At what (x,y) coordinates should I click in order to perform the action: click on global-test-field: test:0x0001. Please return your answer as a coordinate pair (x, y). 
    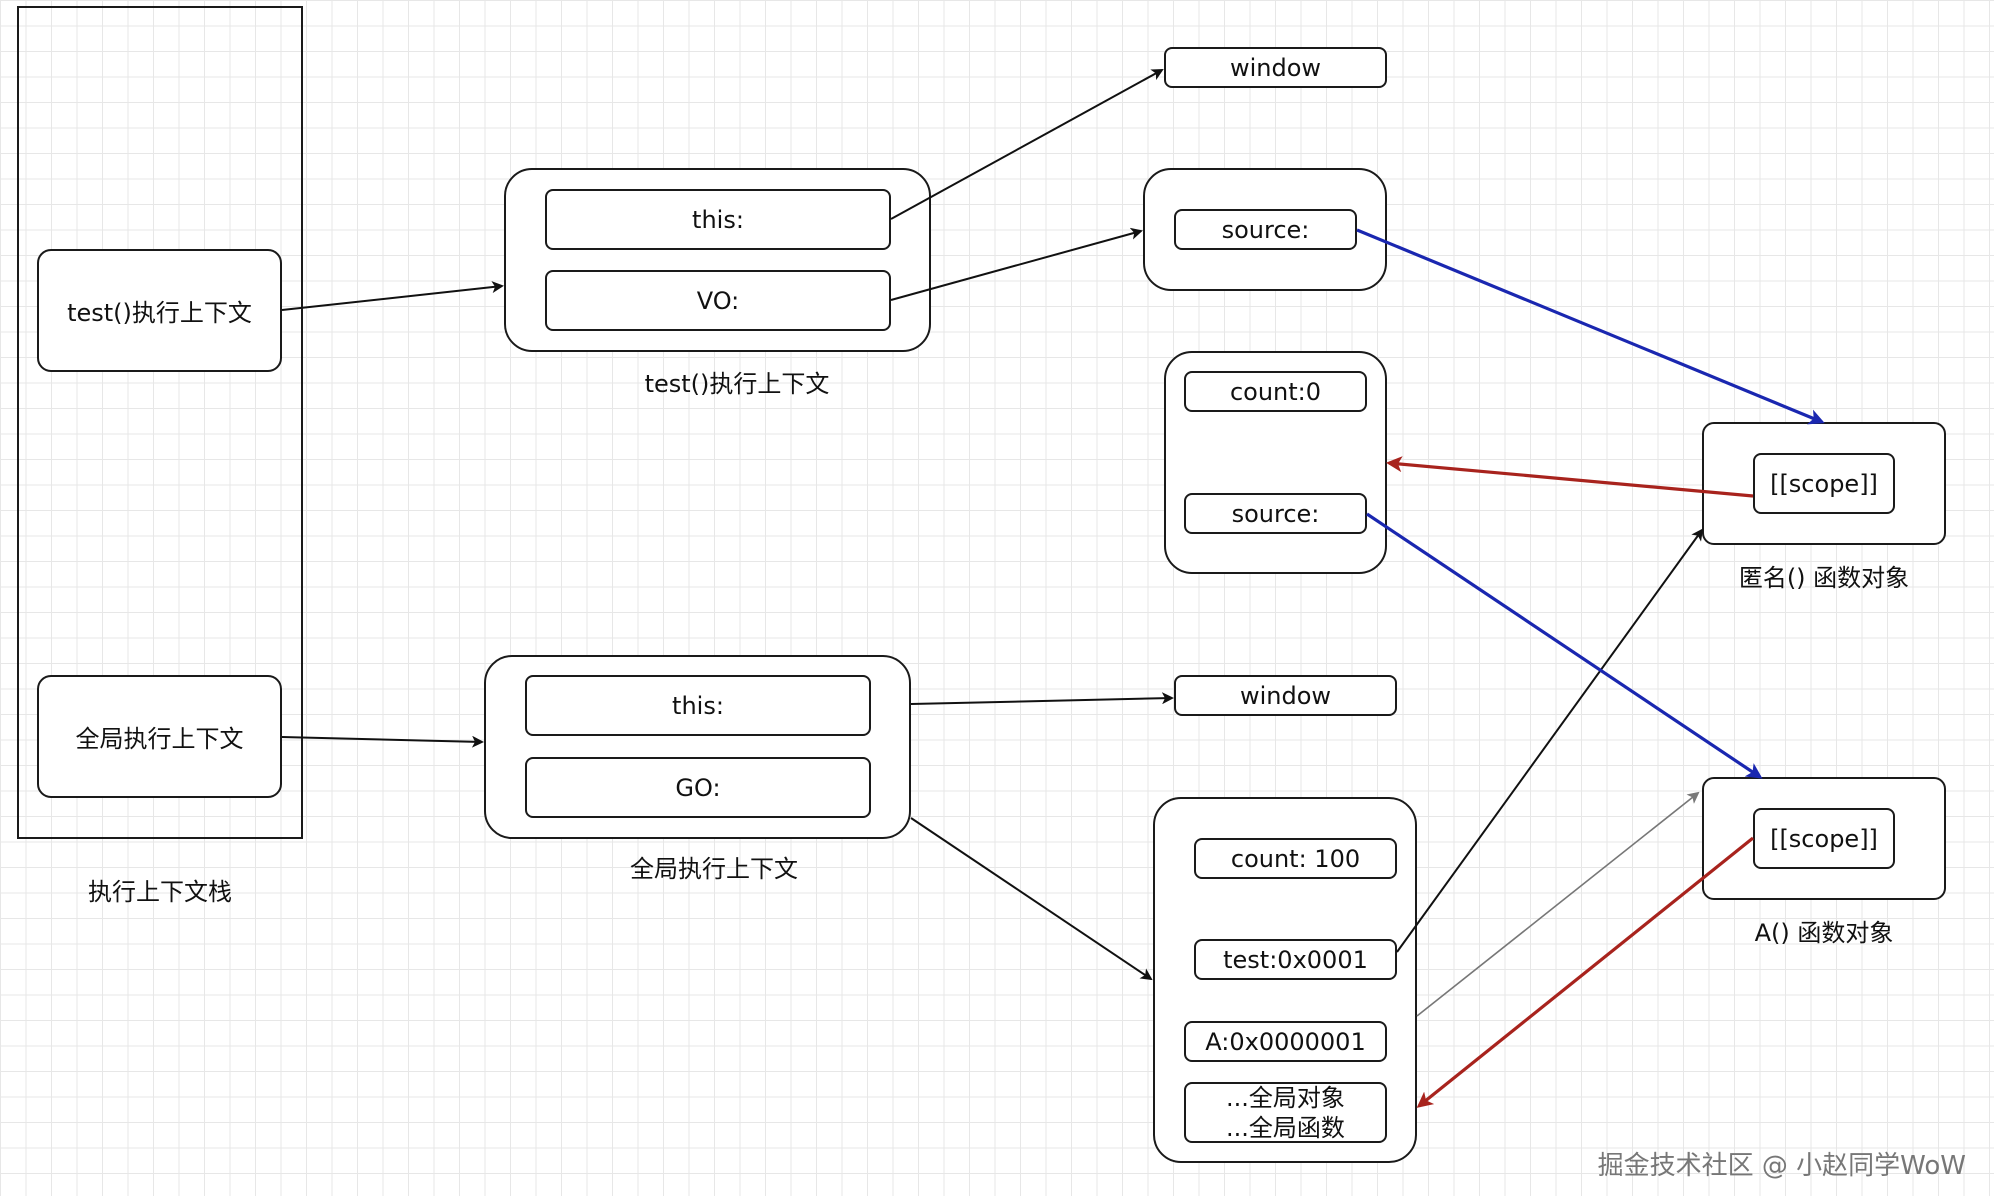
    Looking at the image, I should click on (1295, 959).